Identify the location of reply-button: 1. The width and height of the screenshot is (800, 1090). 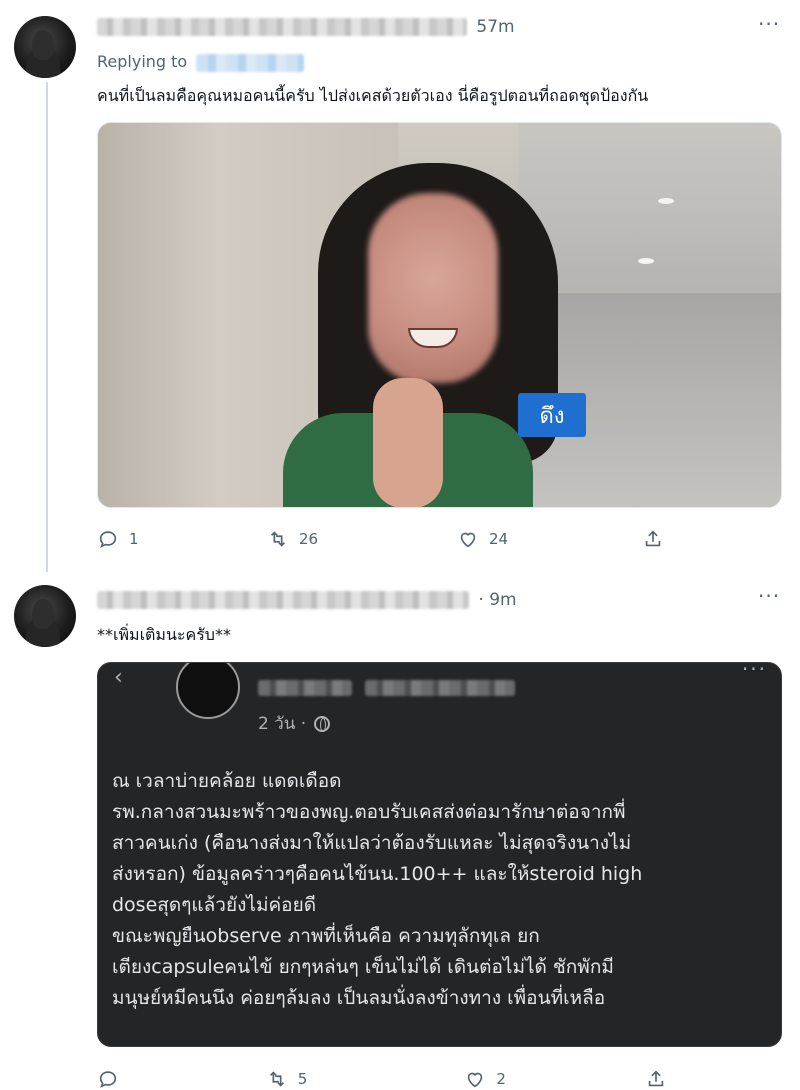
(182, 539).